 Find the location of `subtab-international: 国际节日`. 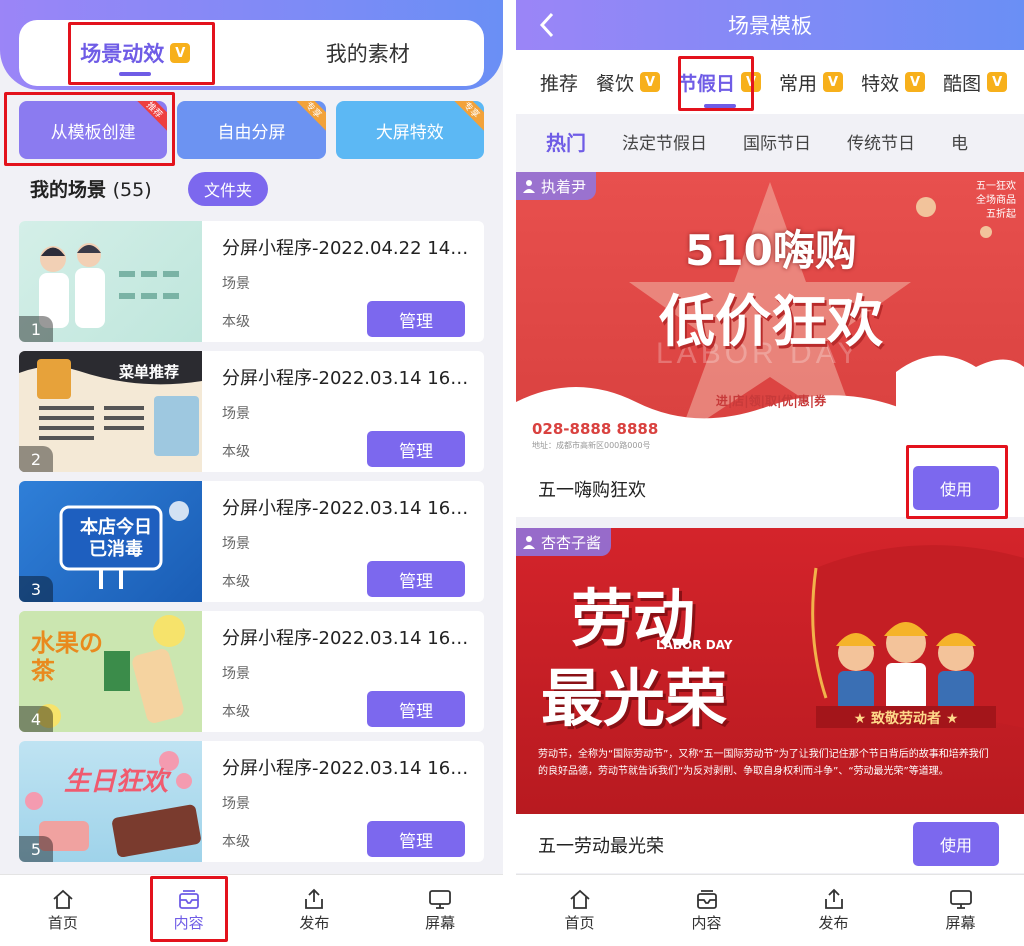

subtab-international: 国际节日 is located at coordinates (777, 141).